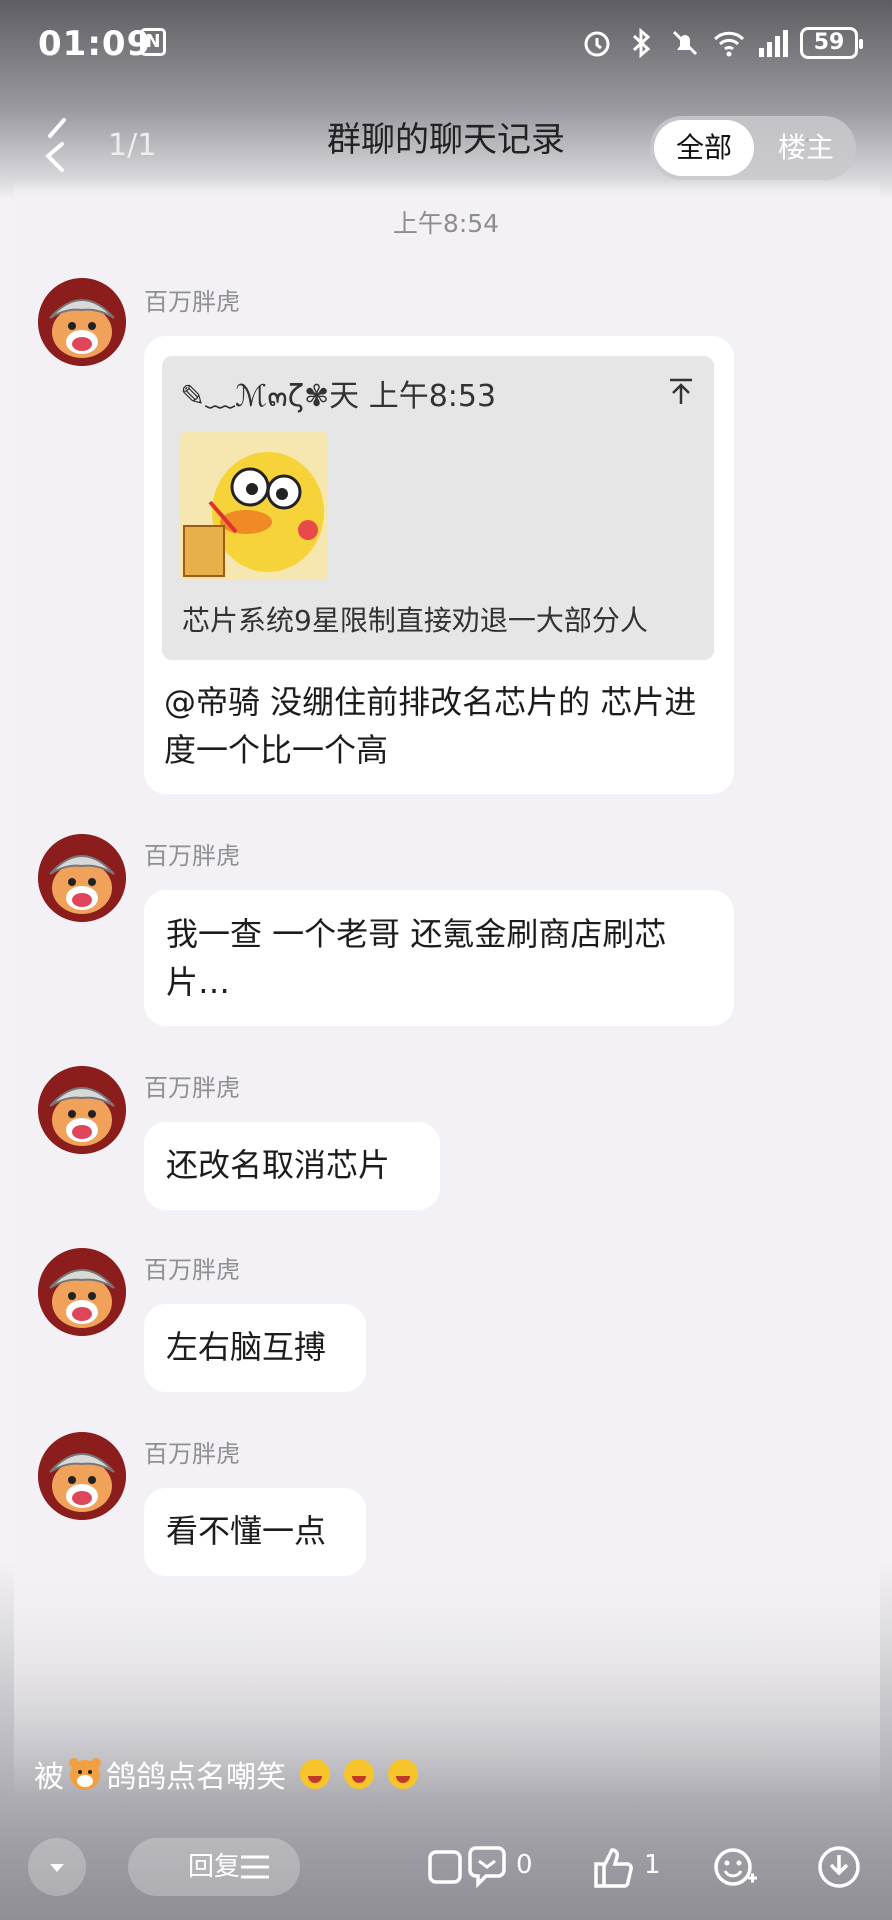  What do you see at coordinates (246, 1347) in the screenshot?
I see `message-text: 左右脑互搏` at bounding box center [246, 1347].